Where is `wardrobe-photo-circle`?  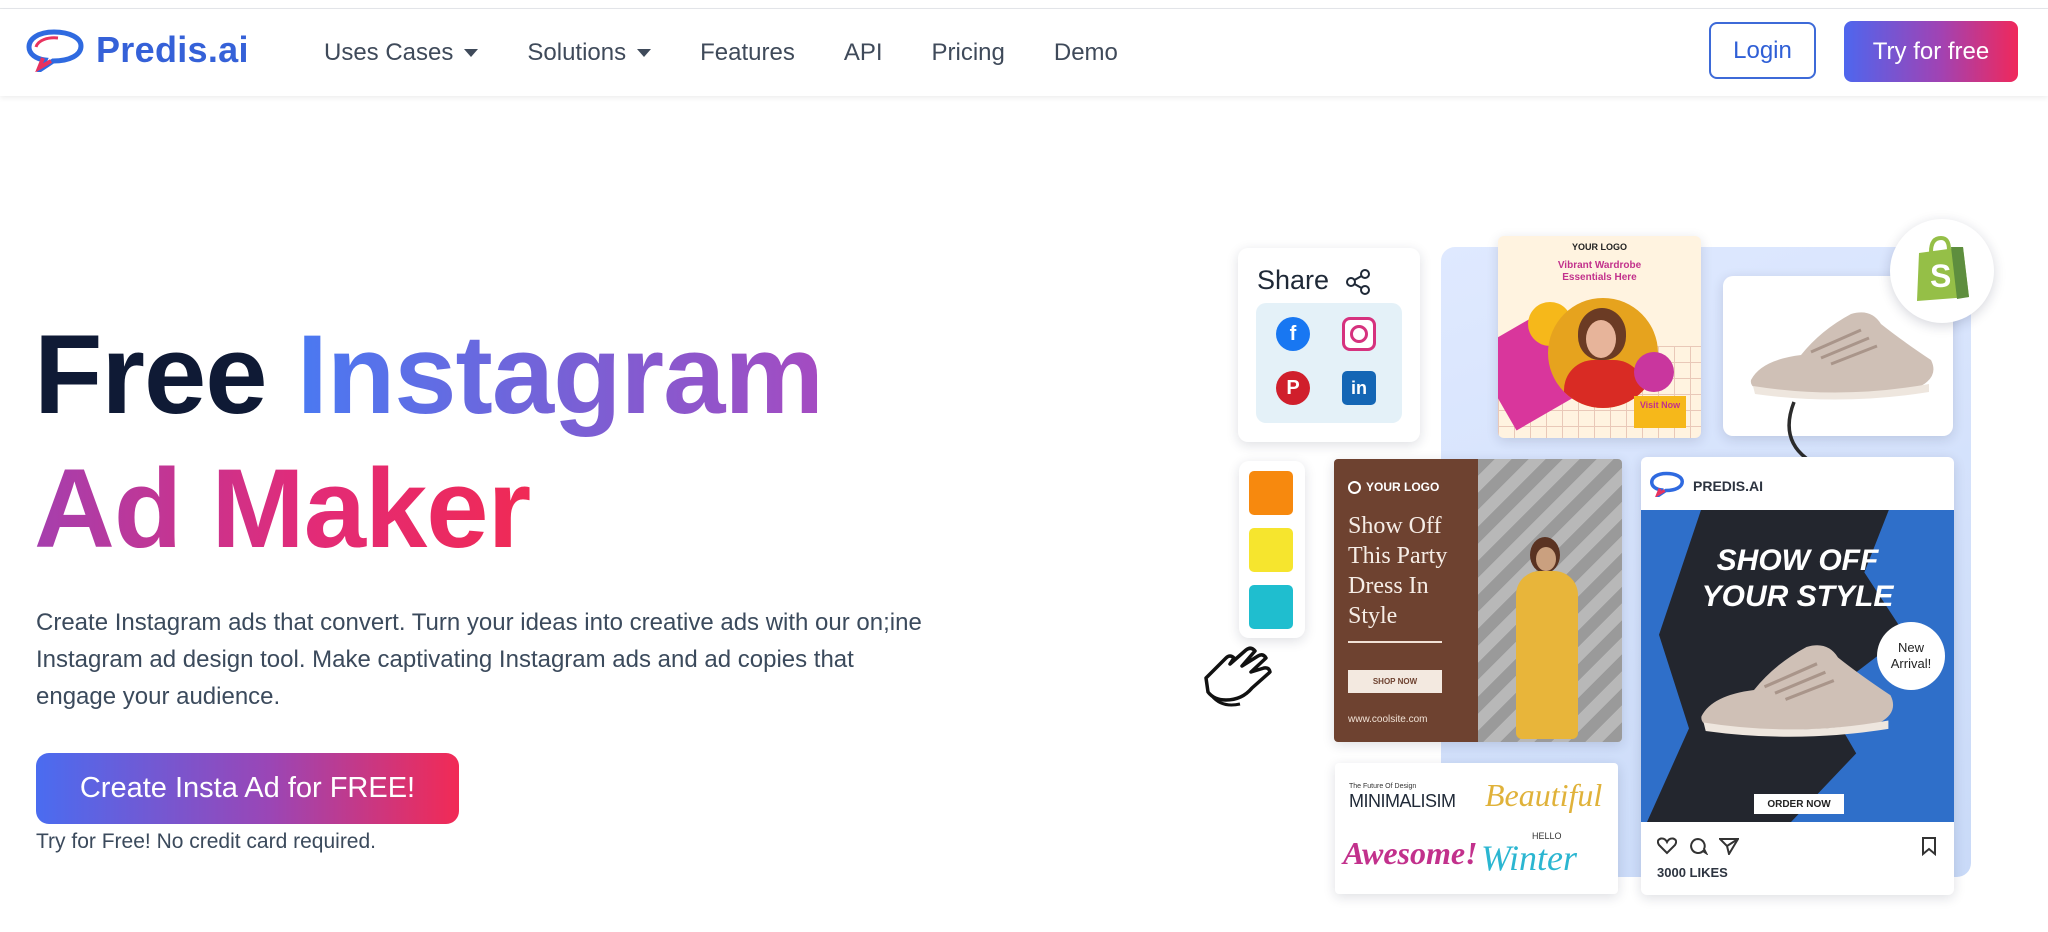
wardrobe-photo-circle is located at coordinates (1603, 353).